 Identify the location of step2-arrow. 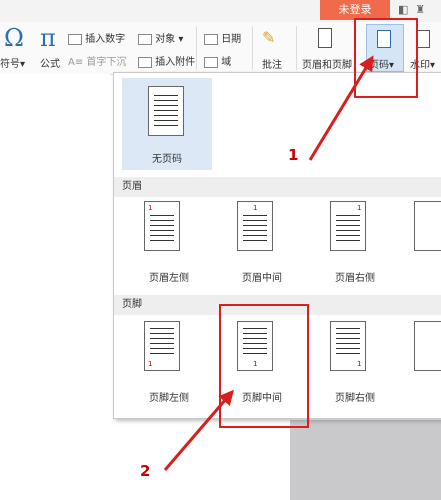
(198, 430).